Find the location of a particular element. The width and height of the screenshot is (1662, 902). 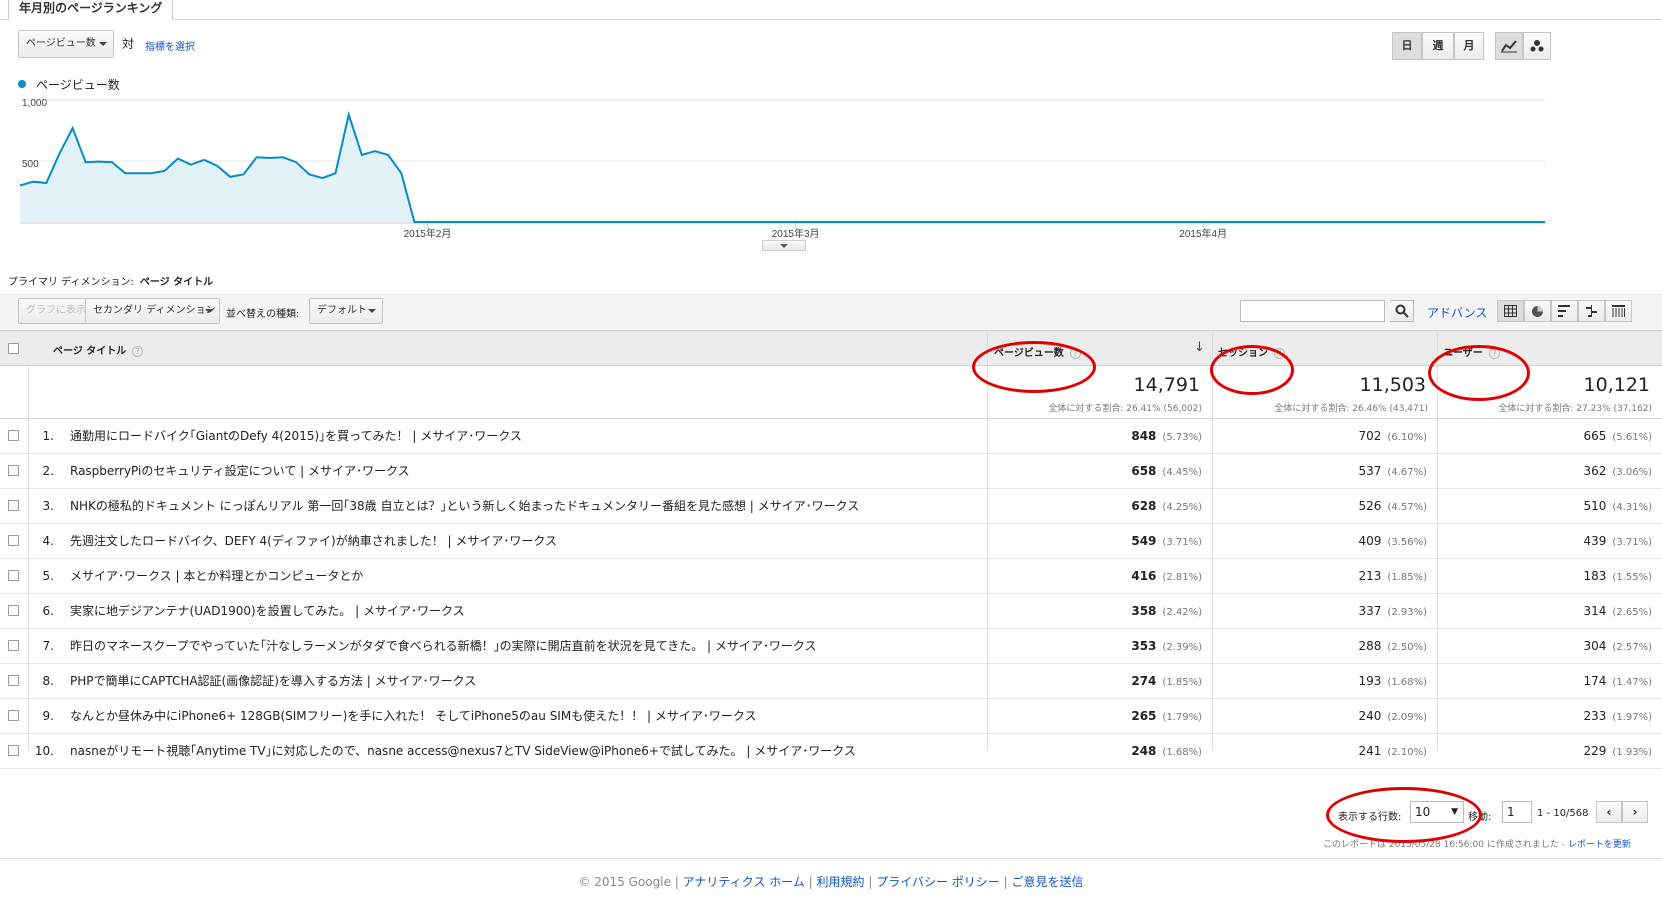

sort-descending-icon: ↓ is located at coordinates (1199, 347).